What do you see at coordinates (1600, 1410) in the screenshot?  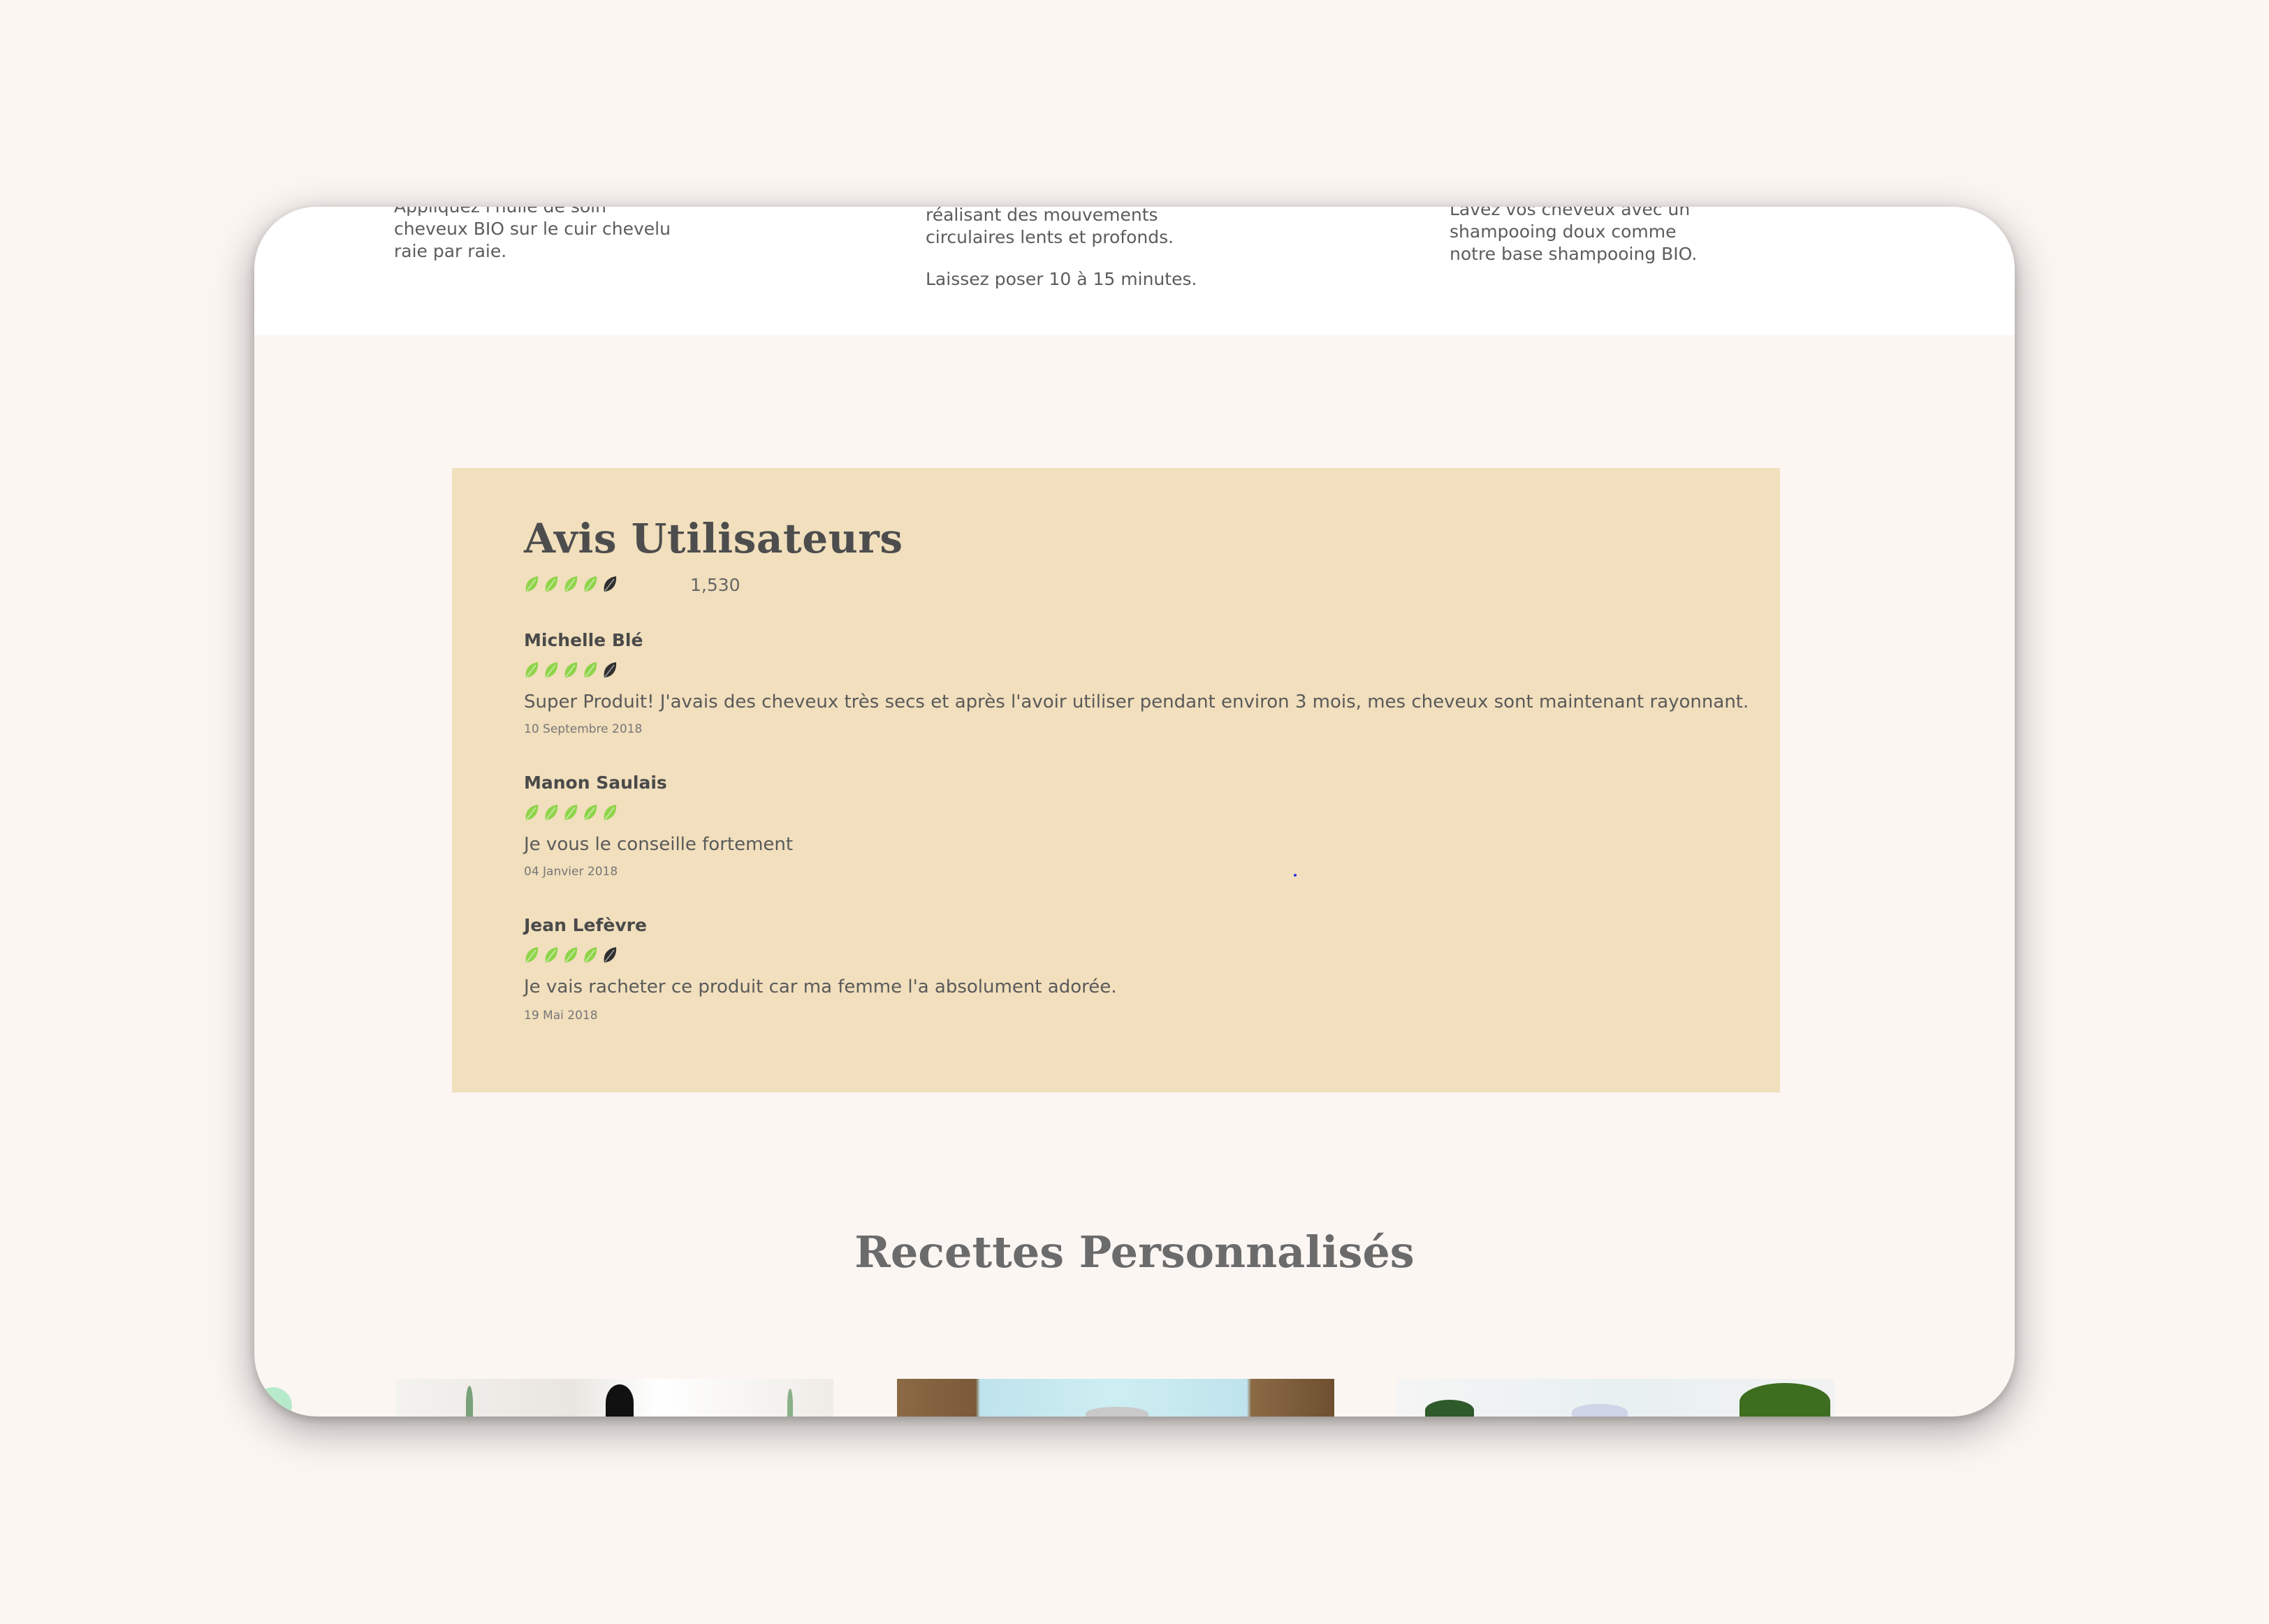 I see `bowl-shape` at bounding box center [1600, 1410].